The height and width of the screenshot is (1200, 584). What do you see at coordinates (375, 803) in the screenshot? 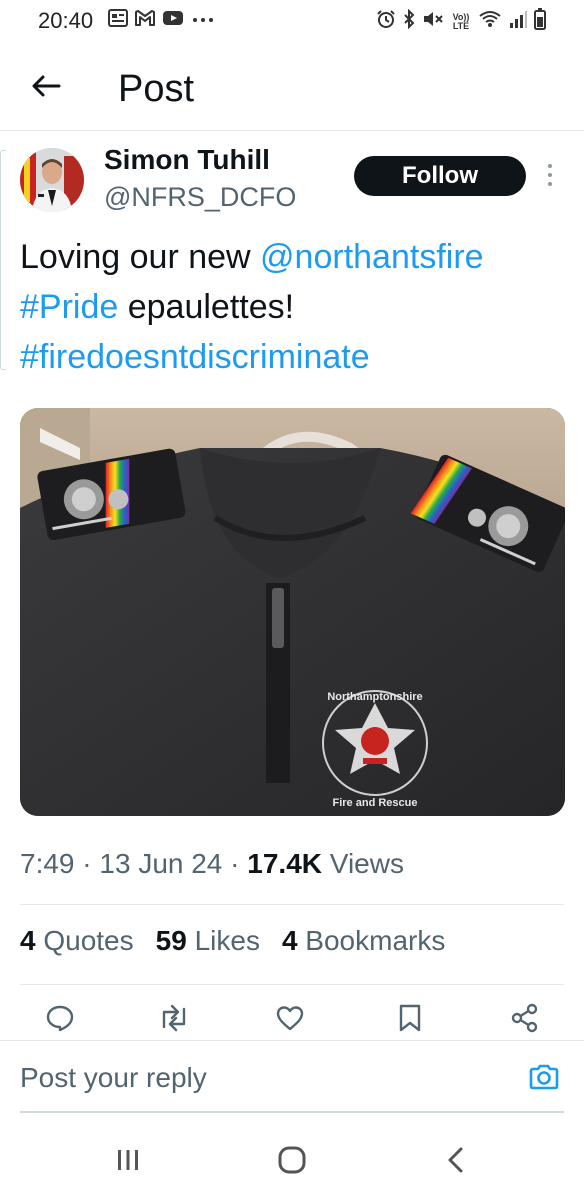
I see `badge-text-bottom: Fire and Rescue` at bounding box center [375, 803].